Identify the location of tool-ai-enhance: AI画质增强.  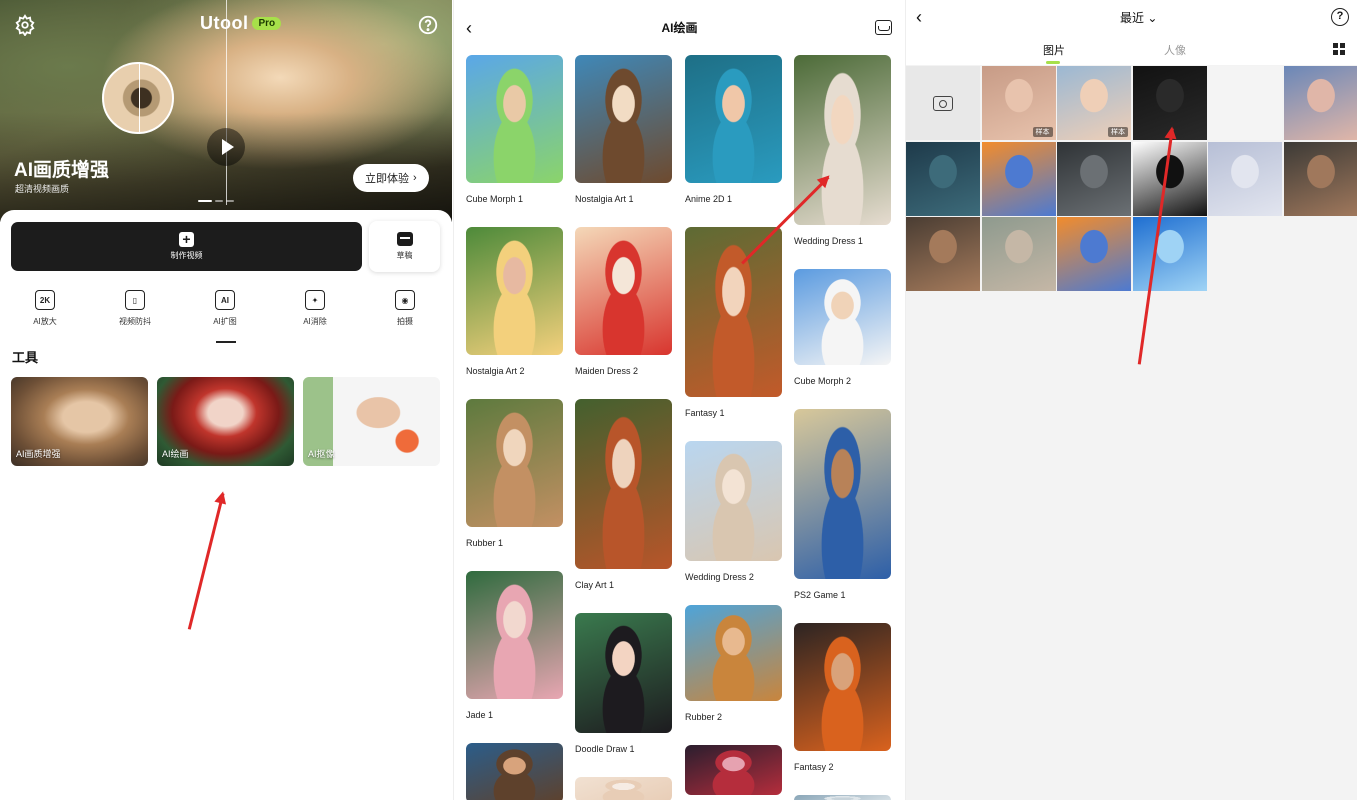
(79, 421).